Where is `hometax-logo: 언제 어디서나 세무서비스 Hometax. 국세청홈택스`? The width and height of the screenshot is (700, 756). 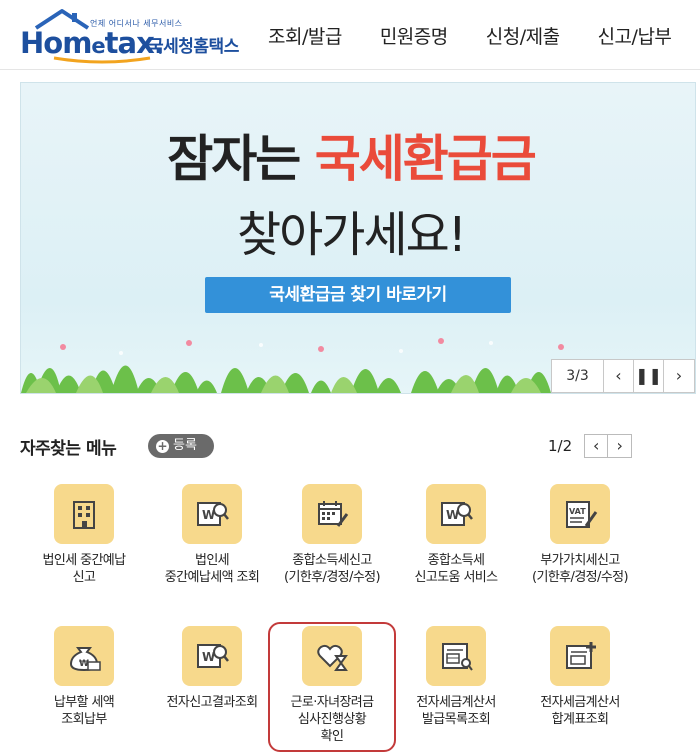 hometax-logo: 언제 어디서나 세무서비스 Hometax. 국세청홈택스 is located at coordinates (133, 36).